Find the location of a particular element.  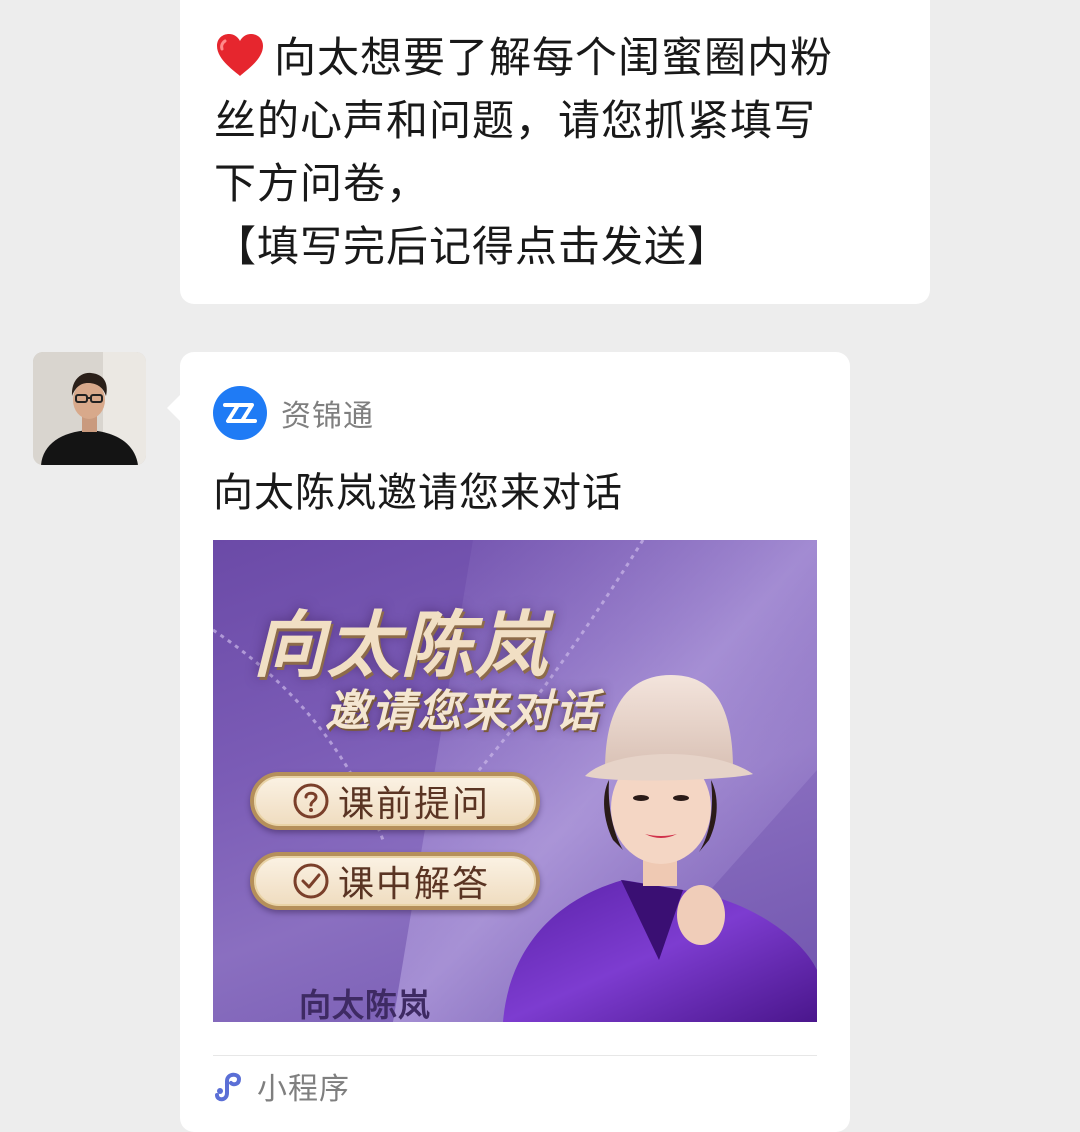

in-class-answer-button: 课中解答 is located at coordinates (395, 881).